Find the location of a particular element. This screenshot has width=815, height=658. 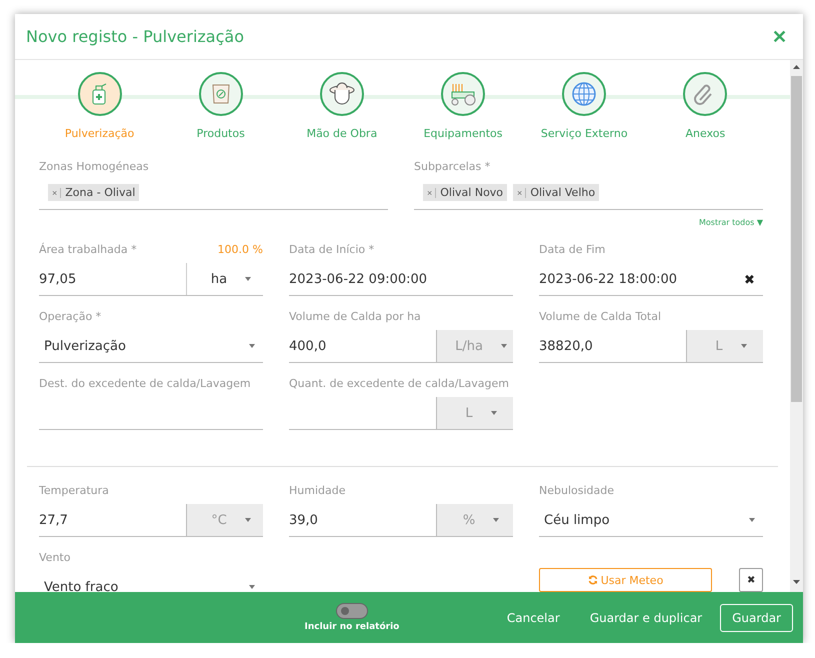

input-field: L is located at coordinates (401, 413).